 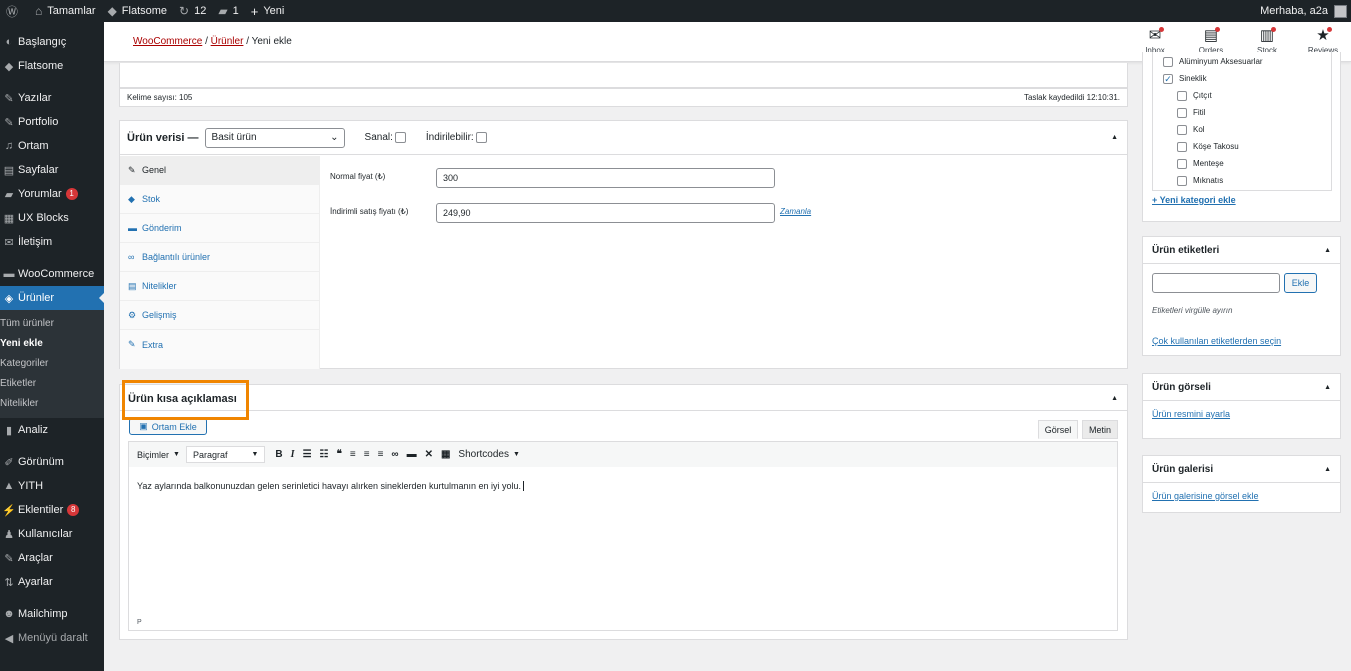 I want to click on add-category-link: + Yeni kategori ekle, so click(x=1194, y=200).